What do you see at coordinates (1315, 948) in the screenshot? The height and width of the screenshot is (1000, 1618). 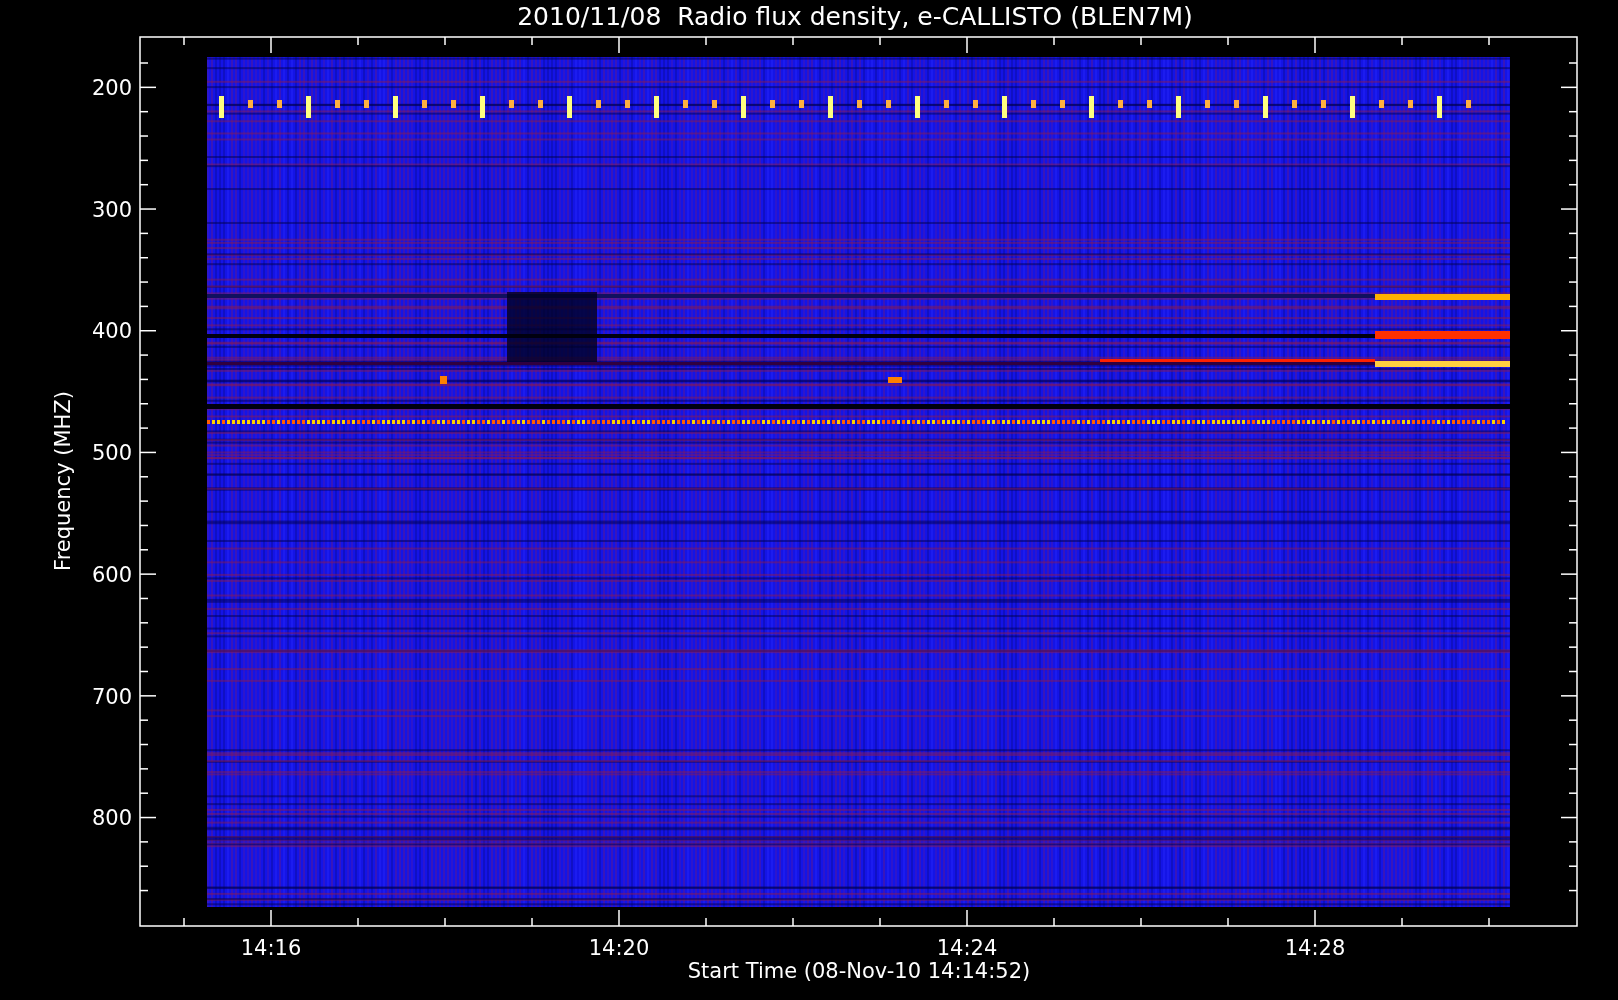 I see `x-tick-label: 14:28` at bounding box center [1315, 948].